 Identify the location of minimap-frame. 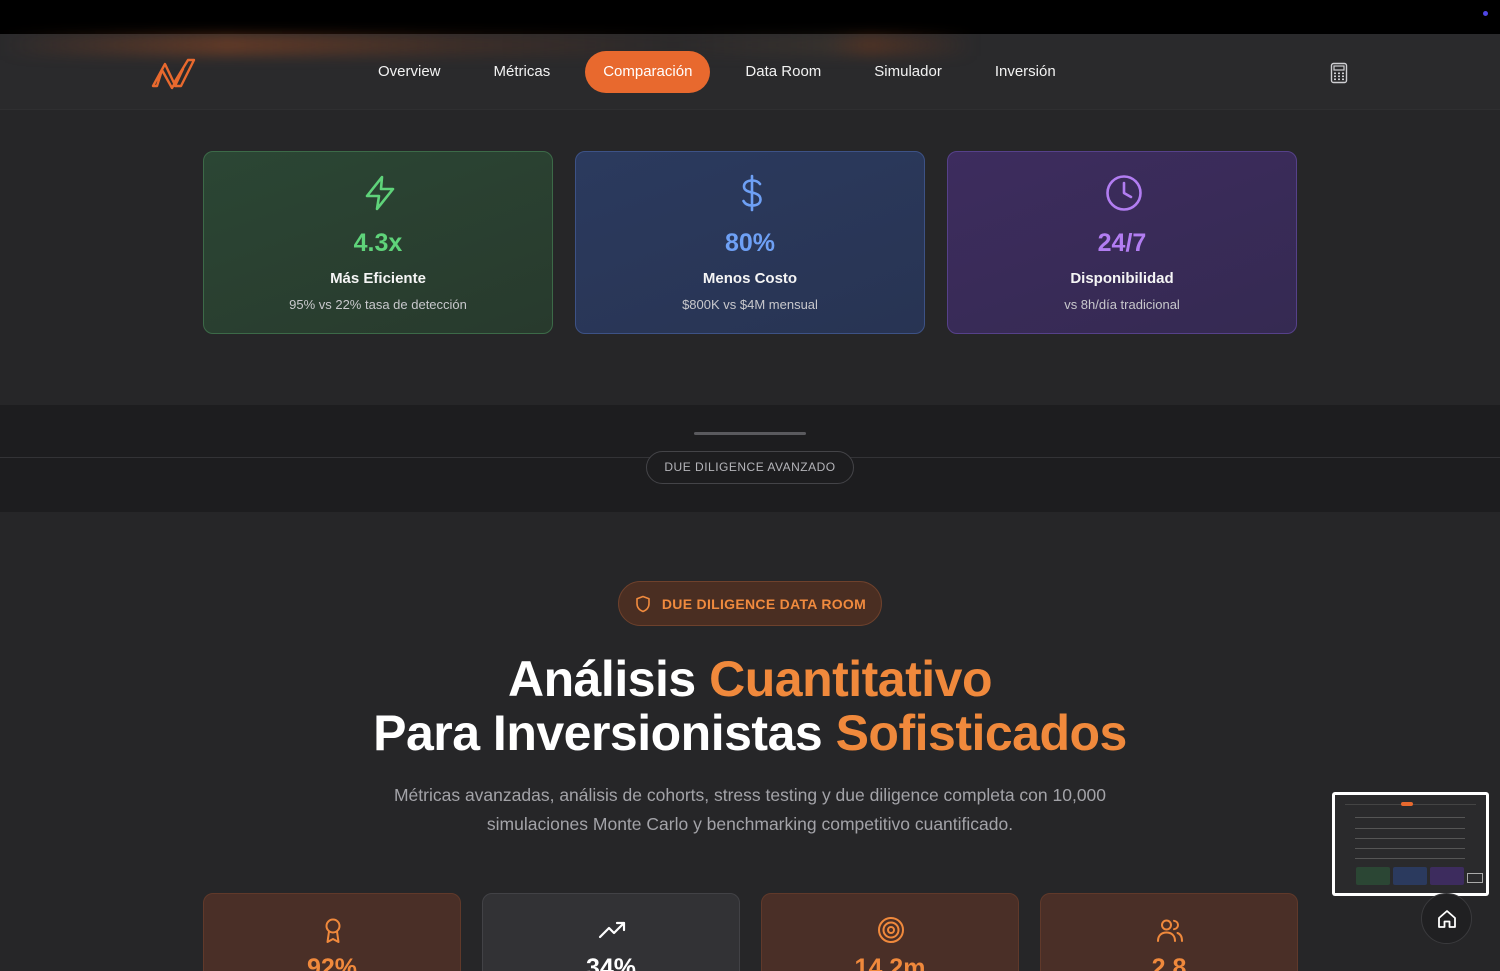
(1475, 878).